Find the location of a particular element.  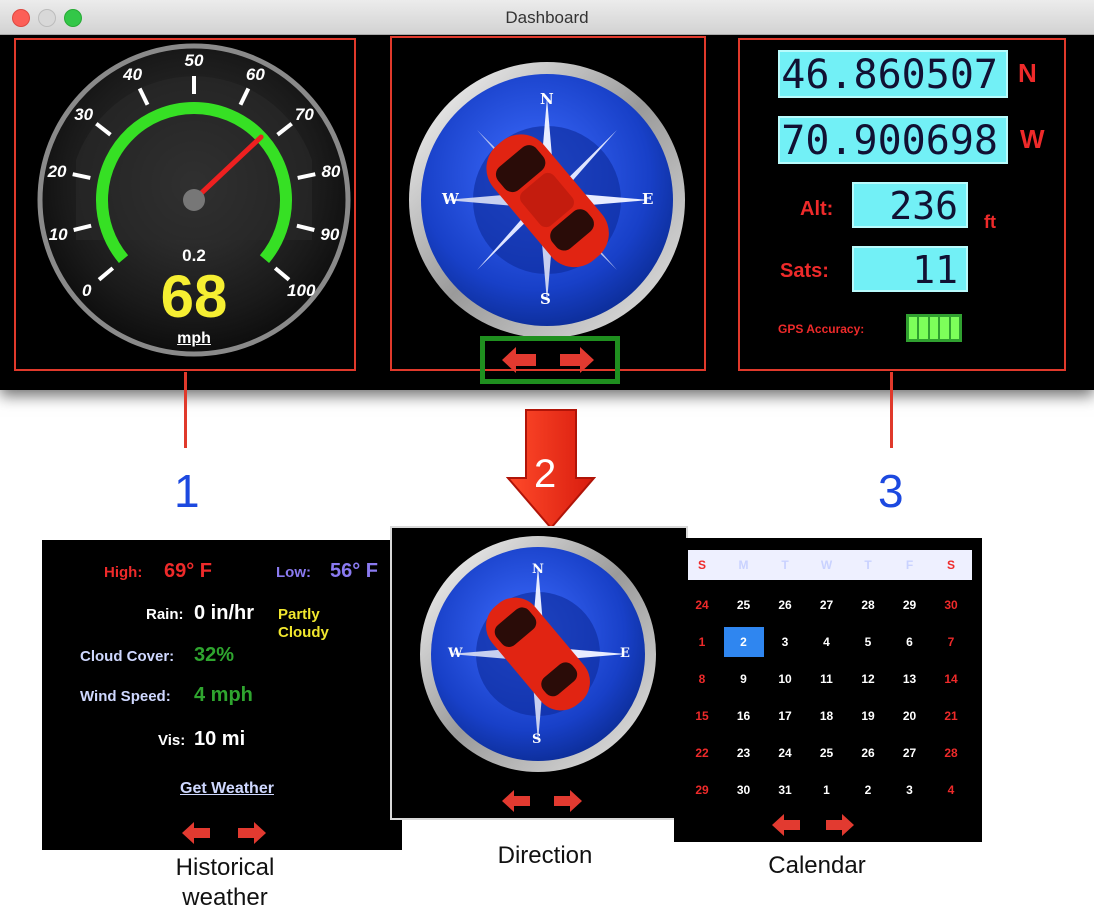

gauge-tick-label: 20 is located at coordinates (57, 171).